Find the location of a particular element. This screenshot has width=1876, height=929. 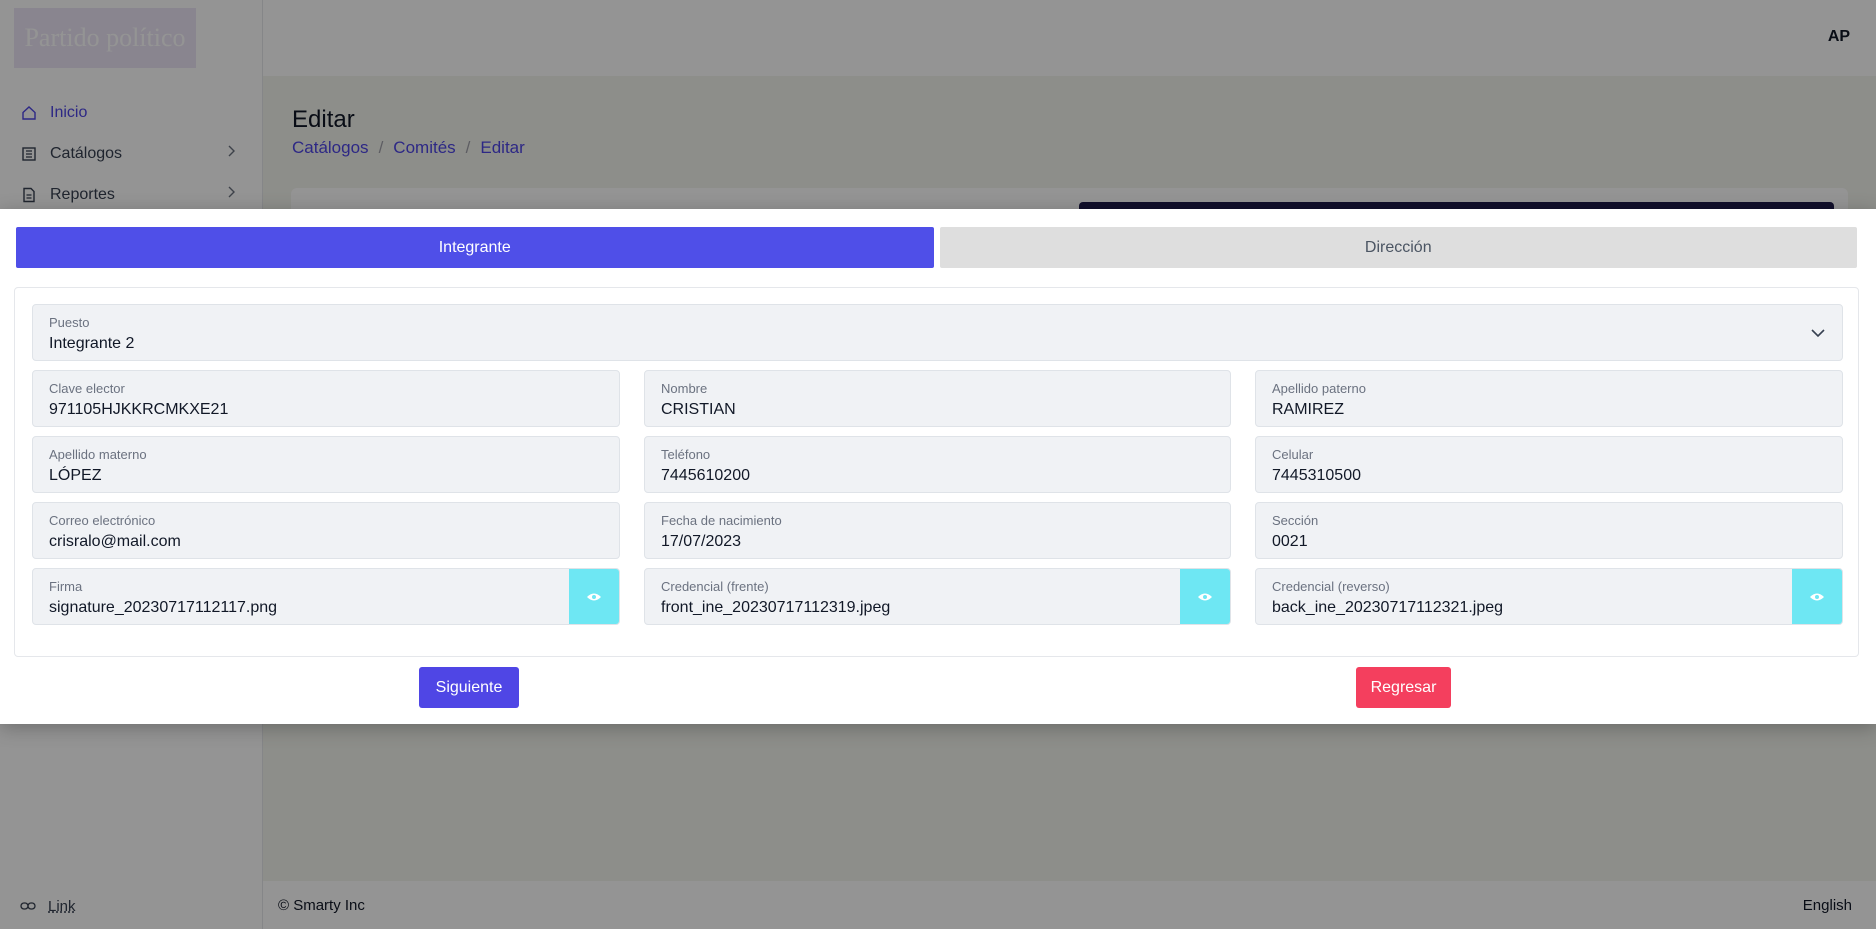

apellido-materno-field: Apellido materno LÓPEZ is located at coordinates (326, 464).